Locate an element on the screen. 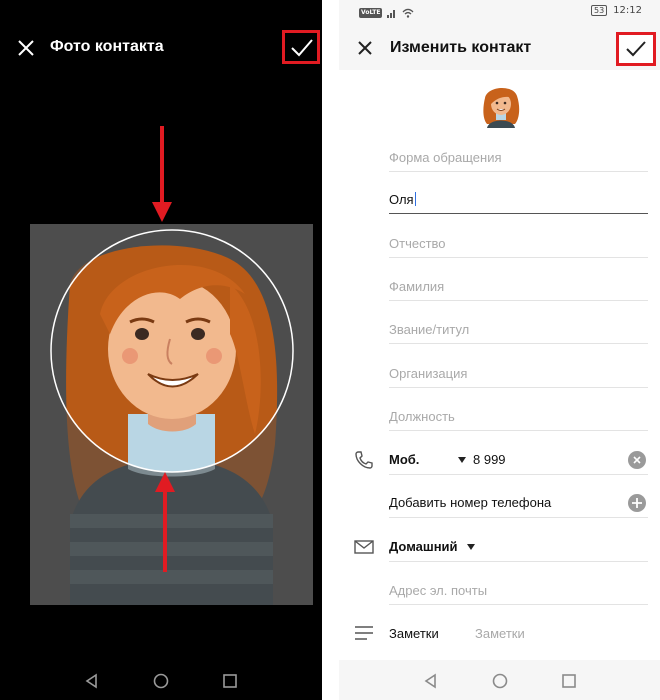  volte-indicator: VoLTE is located at coordinates (371, 13).